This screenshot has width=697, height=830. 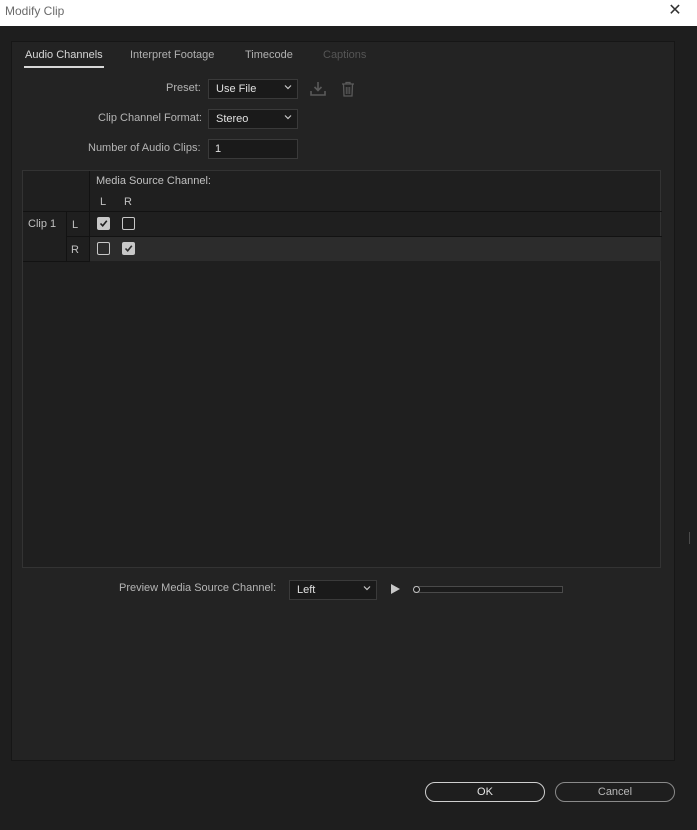 What do you see at coordinates (103, 202) in the screenshot?
I see `source-channel-l-header: L` at bounding box center [103, 202].